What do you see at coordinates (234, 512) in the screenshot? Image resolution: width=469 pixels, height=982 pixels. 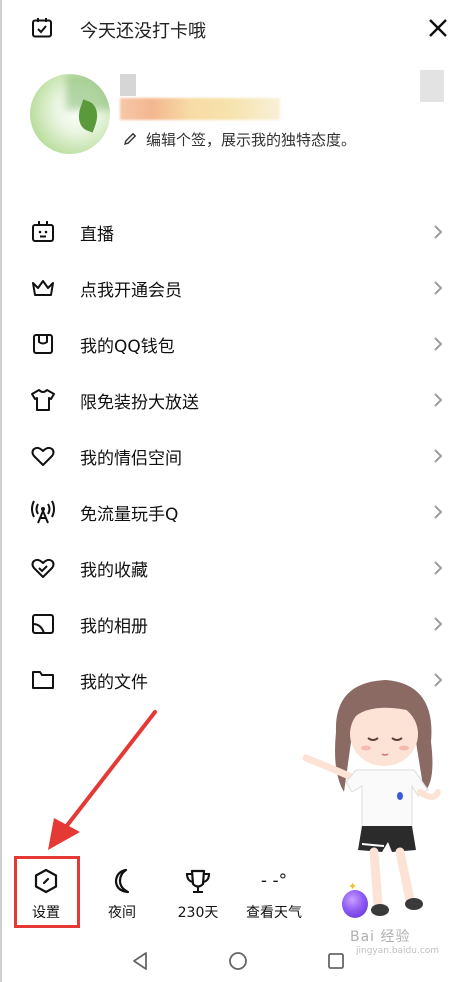 I see `menu-item-free-data: 免流量玩手Q` at bounding box center [234, 512].